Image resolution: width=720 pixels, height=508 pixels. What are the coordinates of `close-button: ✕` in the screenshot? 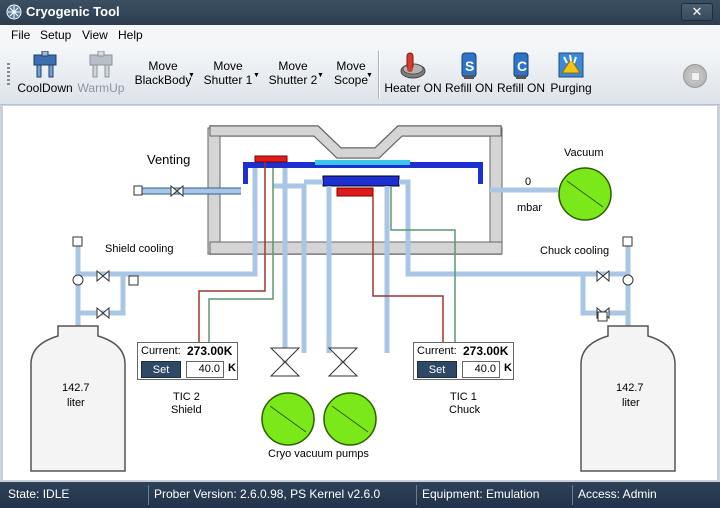 It's located at (697, 12).